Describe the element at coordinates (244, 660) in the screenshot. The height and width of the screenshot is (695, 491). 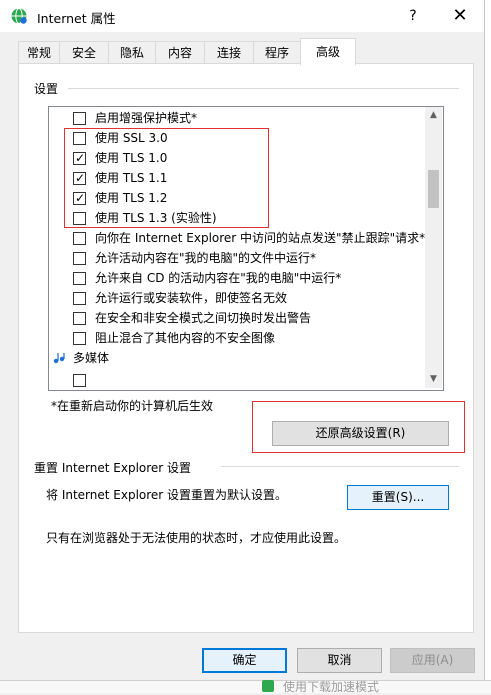
I see `ok-button: 确定` at that location.